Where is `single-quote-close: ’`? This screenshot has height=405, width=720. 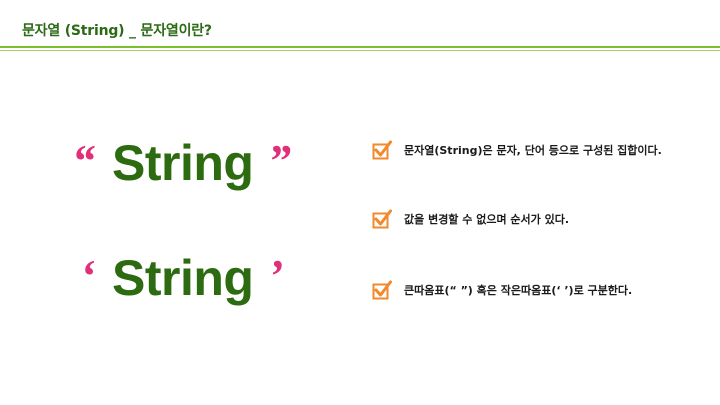 single-quote-close: ’ is located at coordinates (276, 275).